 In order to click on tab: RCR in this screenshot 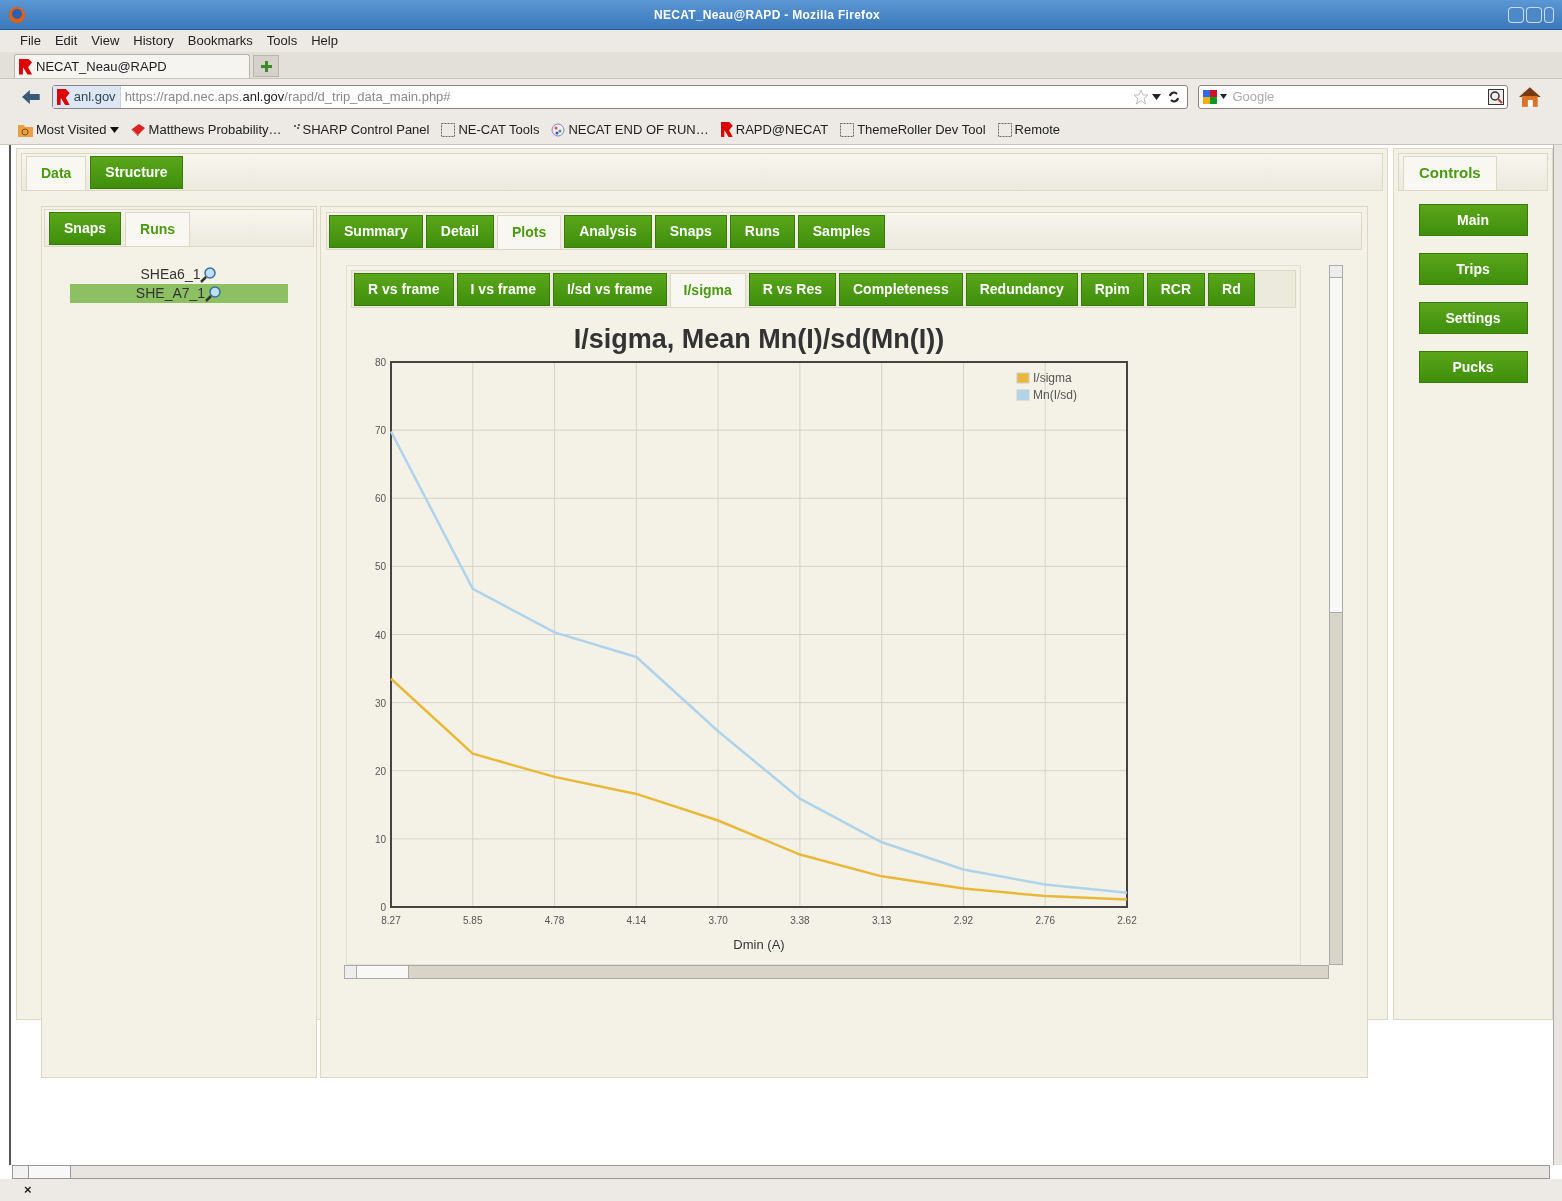, I will do `click(1176, 289)`.